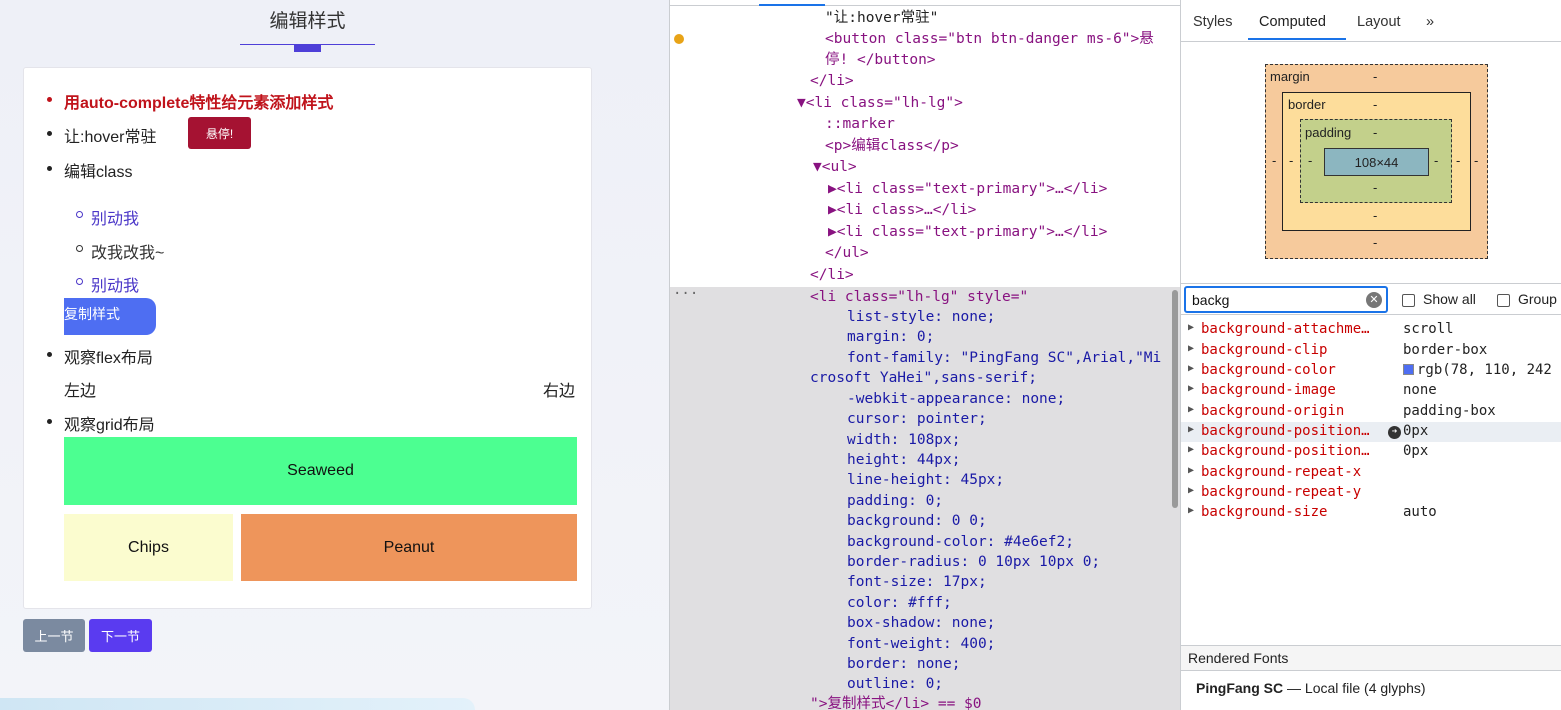  Describe the element at coordinates (1307, 104) in the screenshot. I see `border-label: border` at that location.